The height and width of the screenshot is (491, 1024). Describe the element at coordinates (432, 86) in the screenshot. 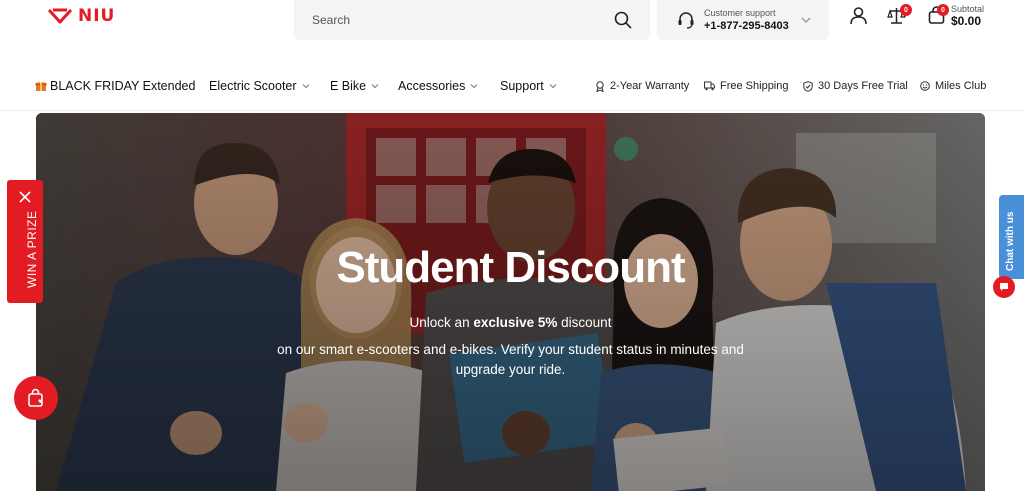

I see `nav-label-accessories: Accessories` at that location.